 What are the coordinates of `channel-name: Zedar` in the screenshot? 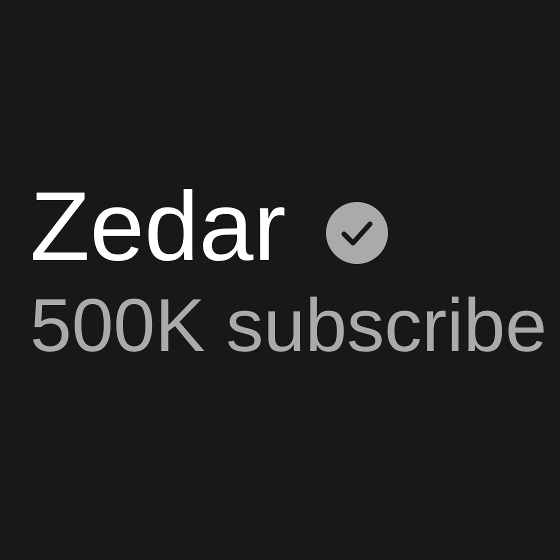 It's located at (158, 226).